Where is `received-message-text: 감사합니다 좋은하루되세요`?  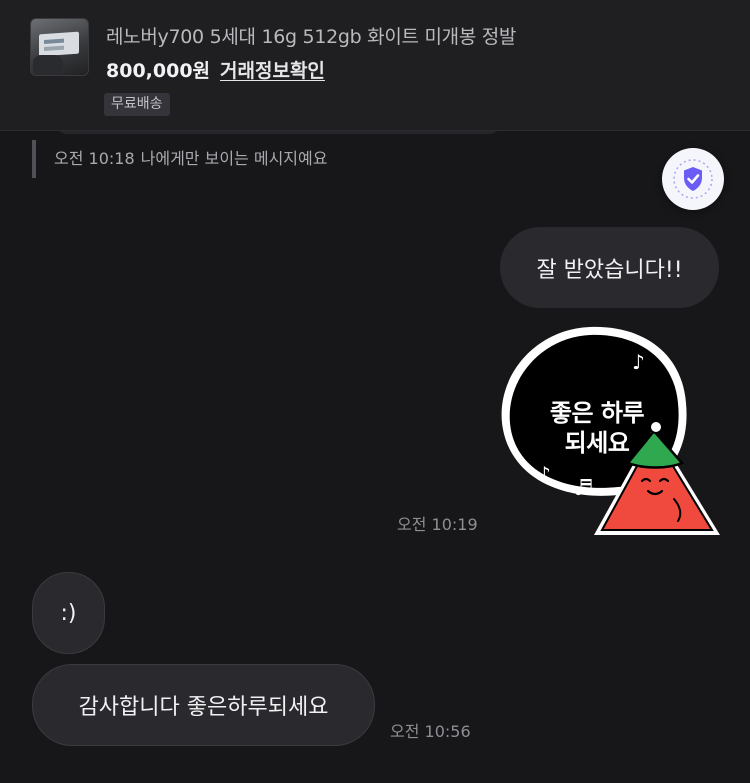 received-message-text: 감사합니다 좋은하루되세요 is located at coordinates (203, 707).